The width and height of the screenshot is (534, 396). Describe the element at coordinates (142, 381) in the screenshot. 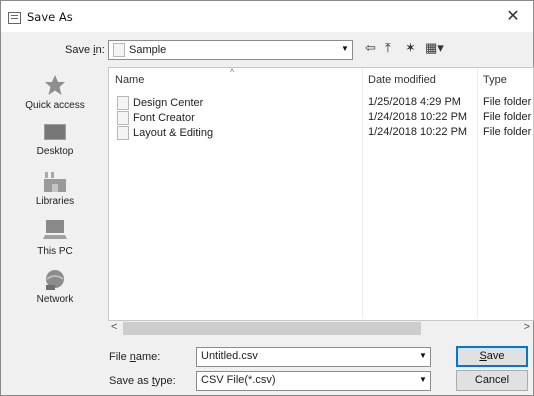

I see `save-as-type-label: Save as type:` at that location.